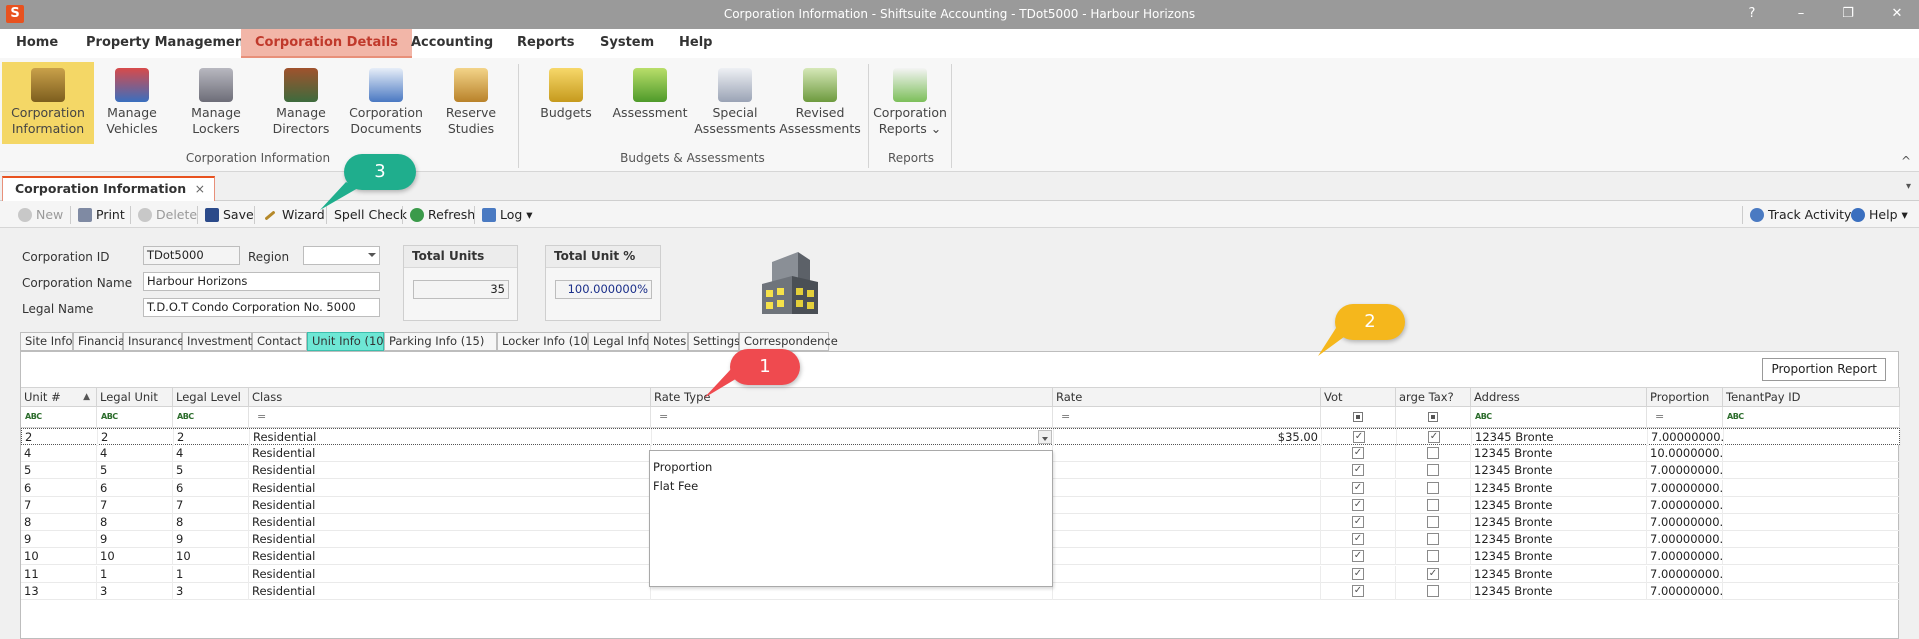 This screenshot has height=639, width=1919. What do you see at coordinates (1188, 437) in the screenshot?
I see `cell-rate: $35.00` at bounding box center [1188, 437].